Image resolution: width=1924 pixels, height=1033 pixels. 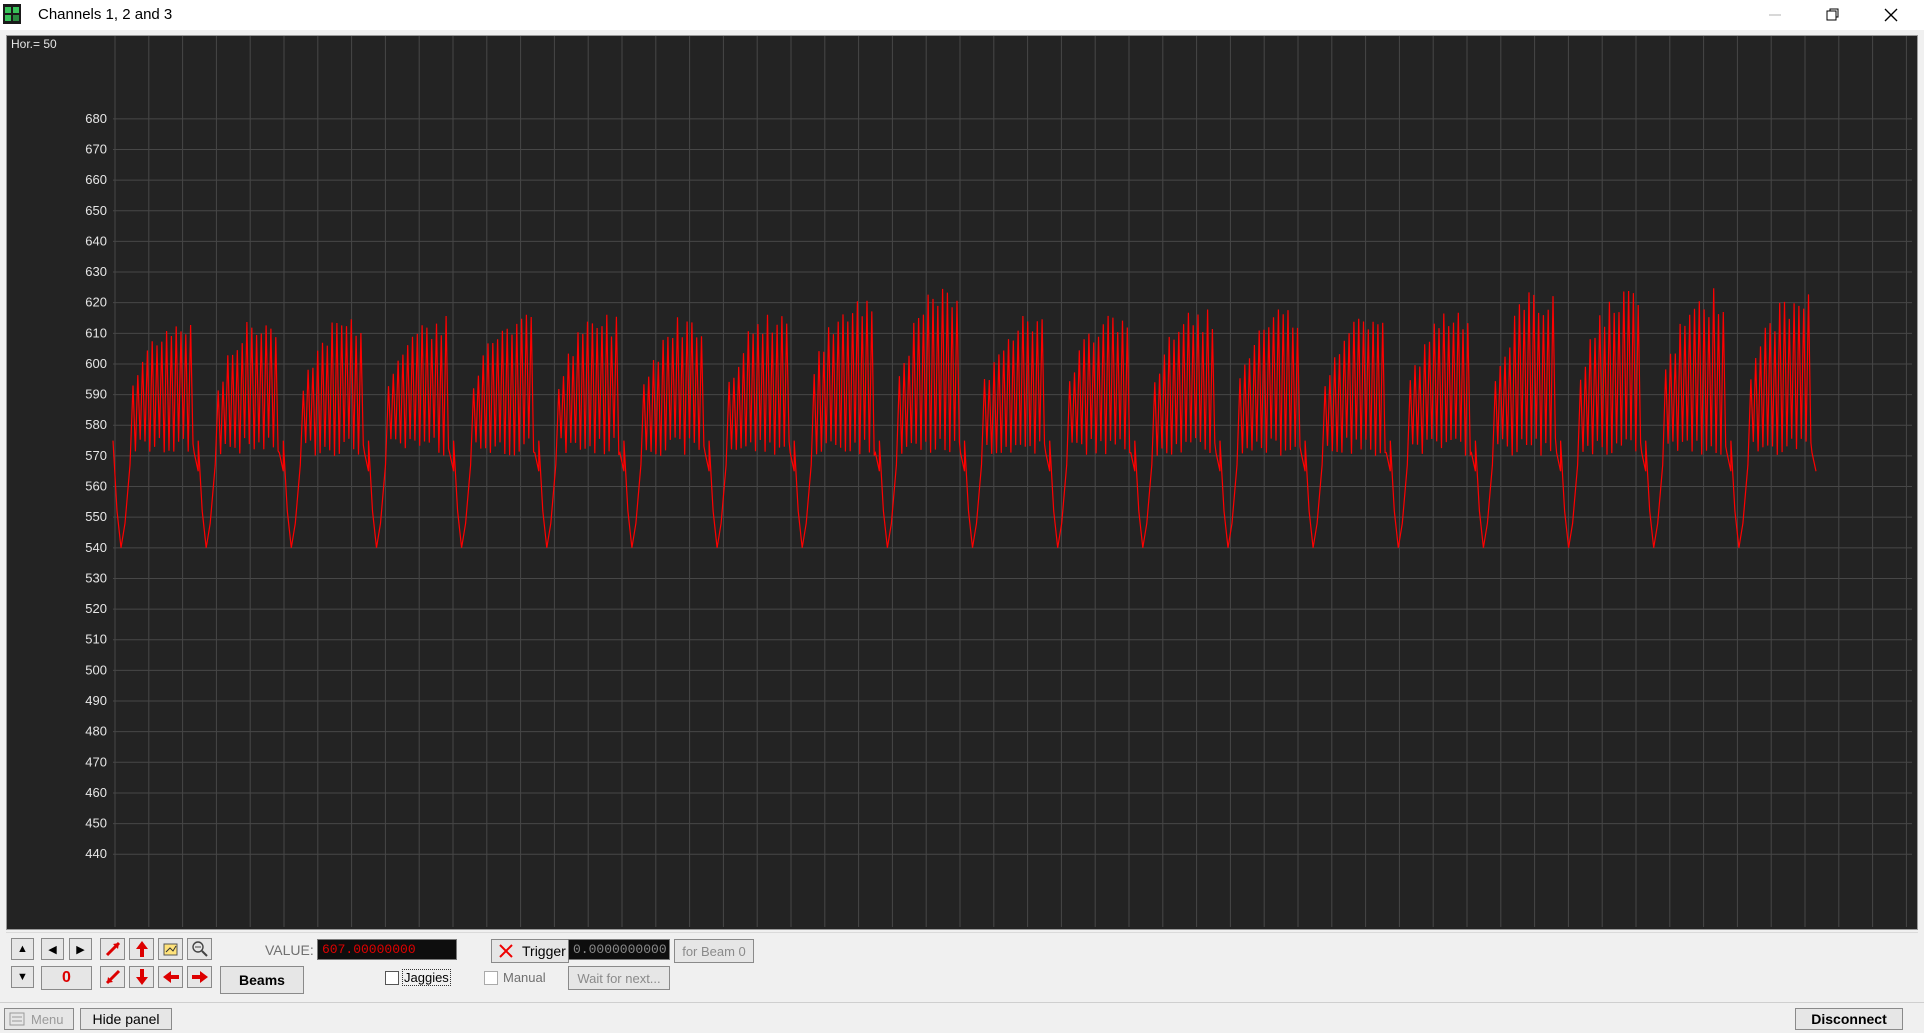 I want to click on scroll-down-button: ▼, so click(x=22, y=977).